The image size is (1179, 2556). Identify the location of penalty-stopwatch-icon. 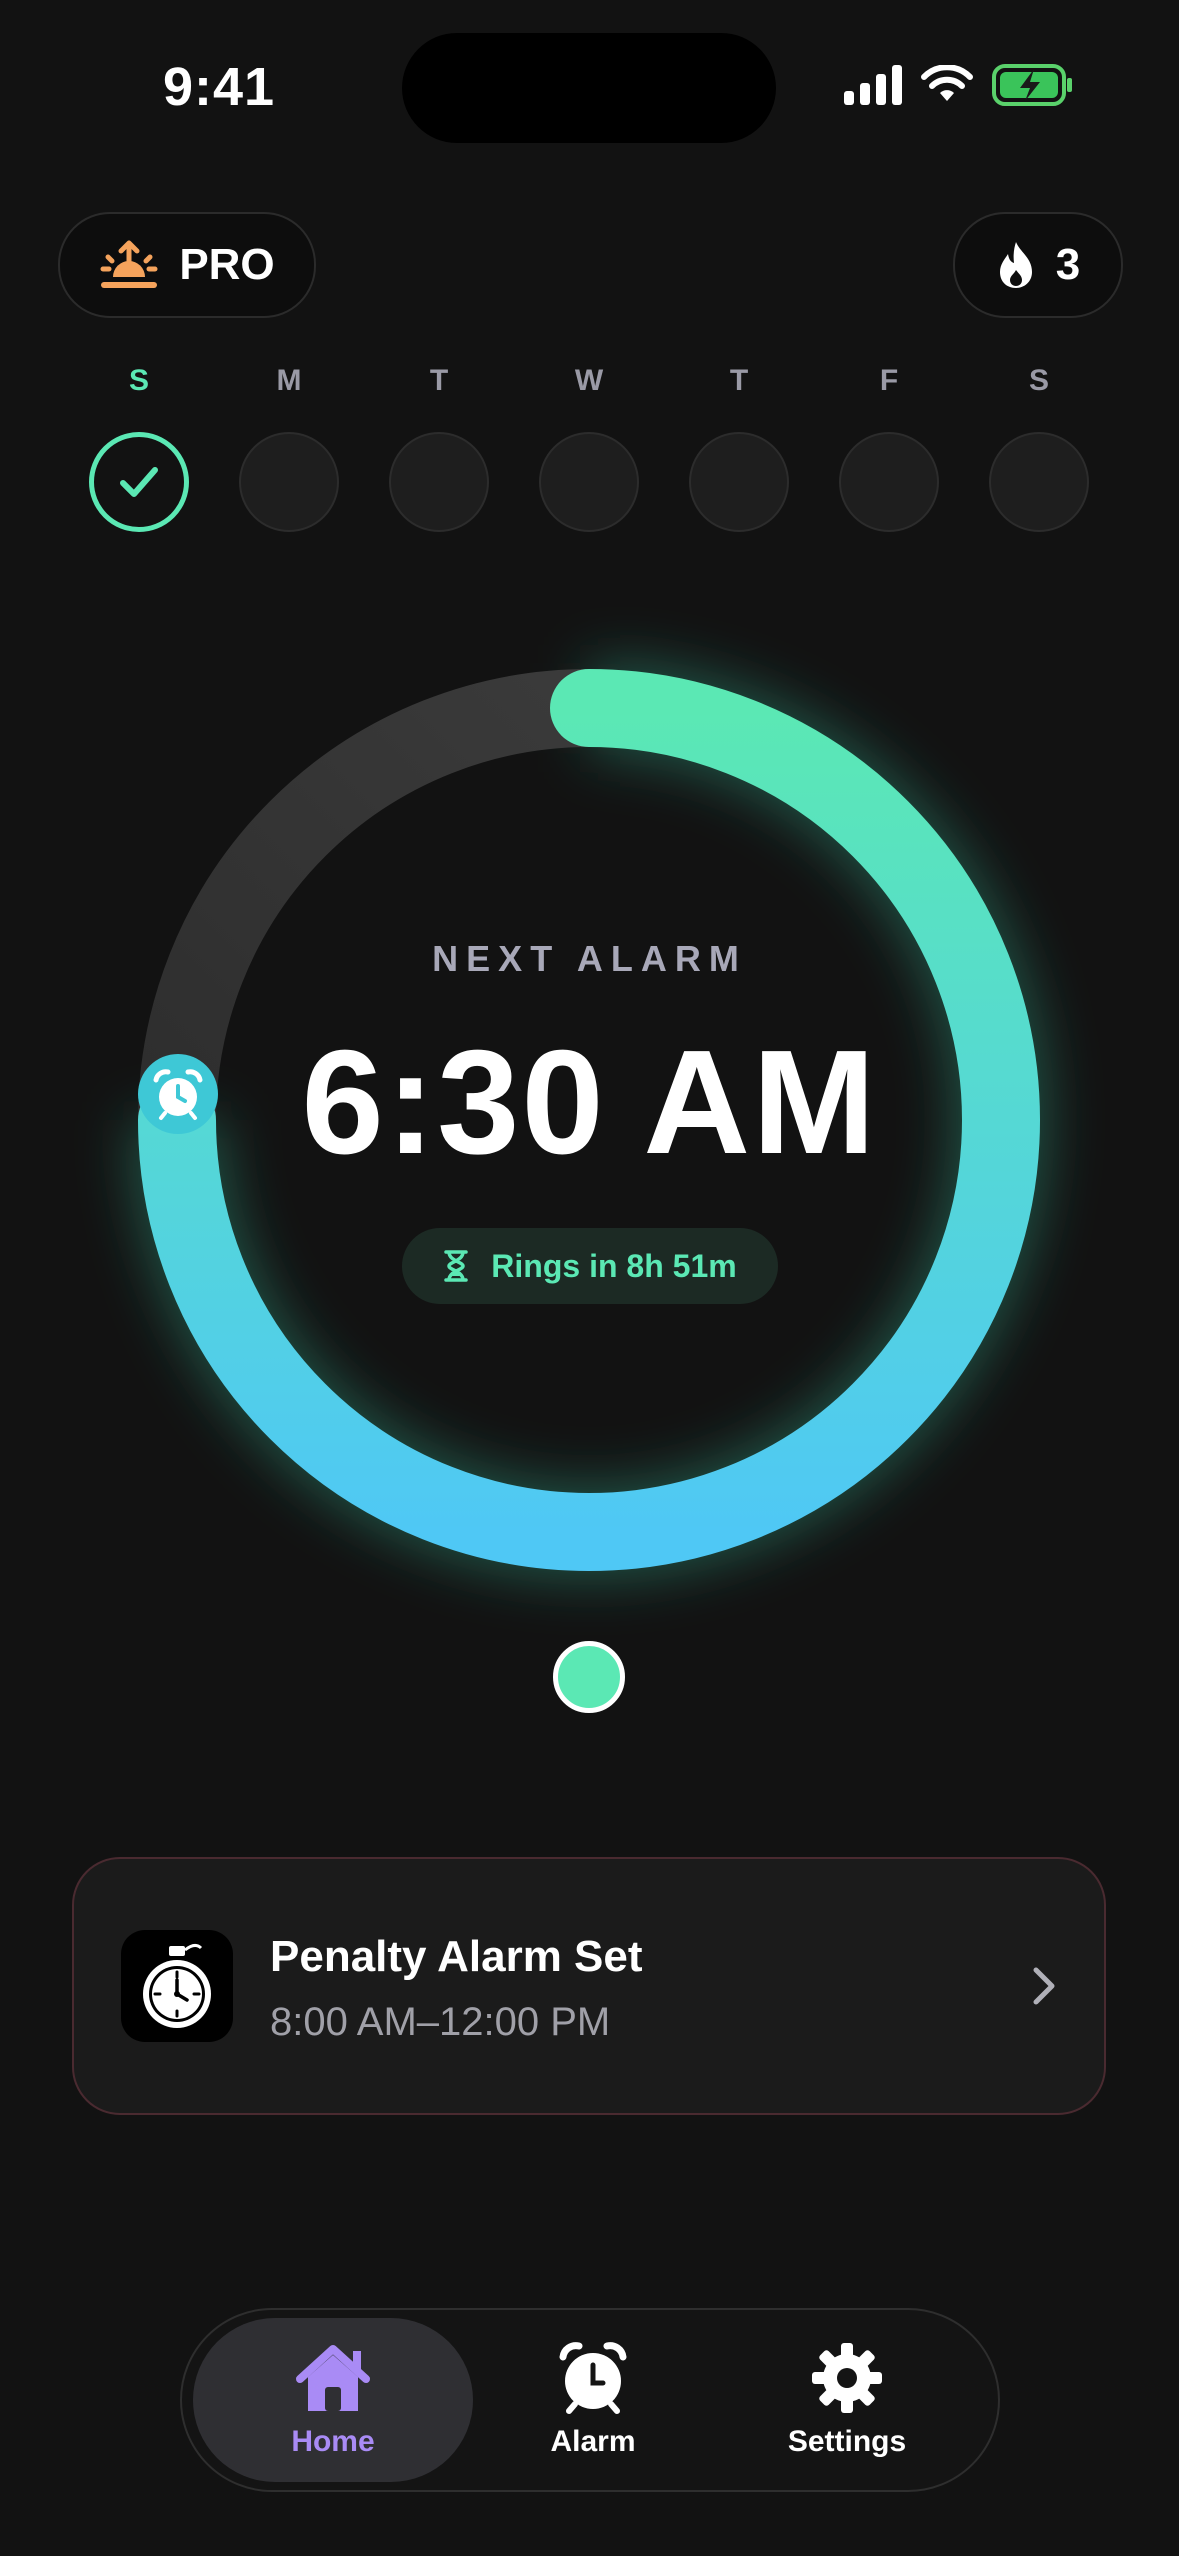
(177, 1986).